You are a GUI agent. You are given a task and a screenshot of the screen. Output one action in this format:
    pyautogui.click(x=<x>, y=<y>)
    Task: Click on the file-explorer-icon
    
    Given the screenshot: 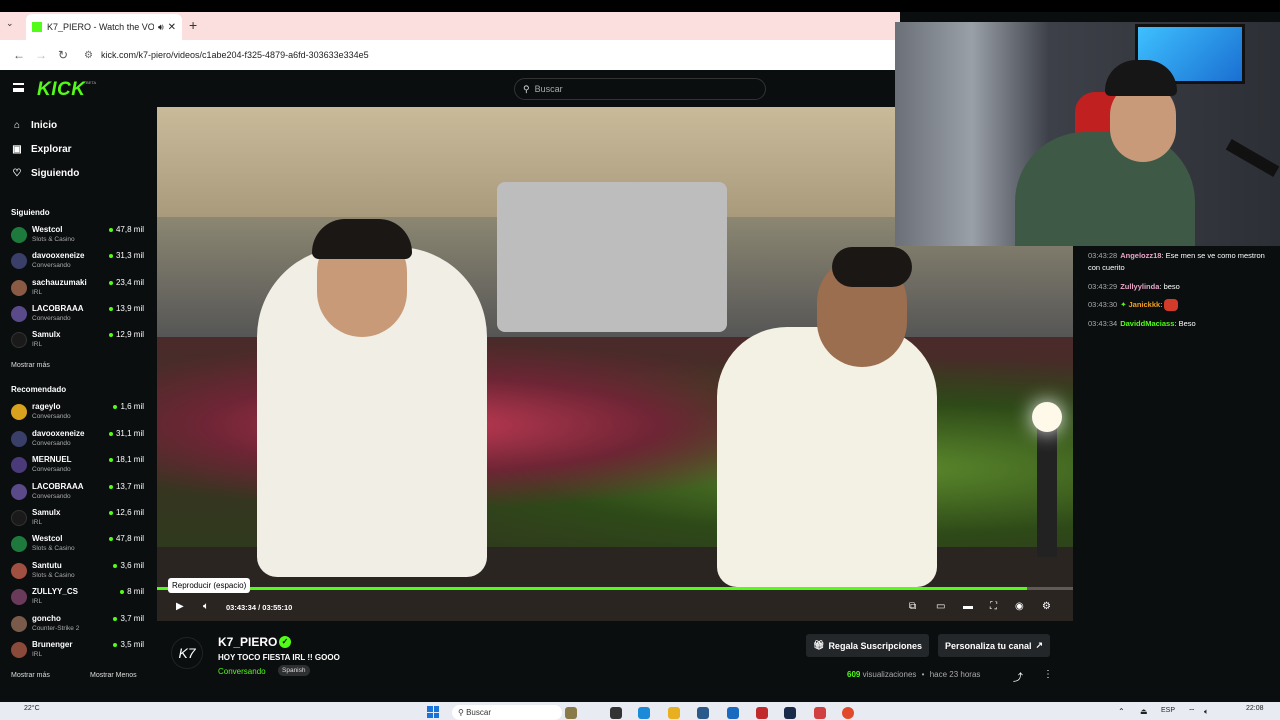 What is the action you would take?
    pyautogui.click(x=674, y=713)
    